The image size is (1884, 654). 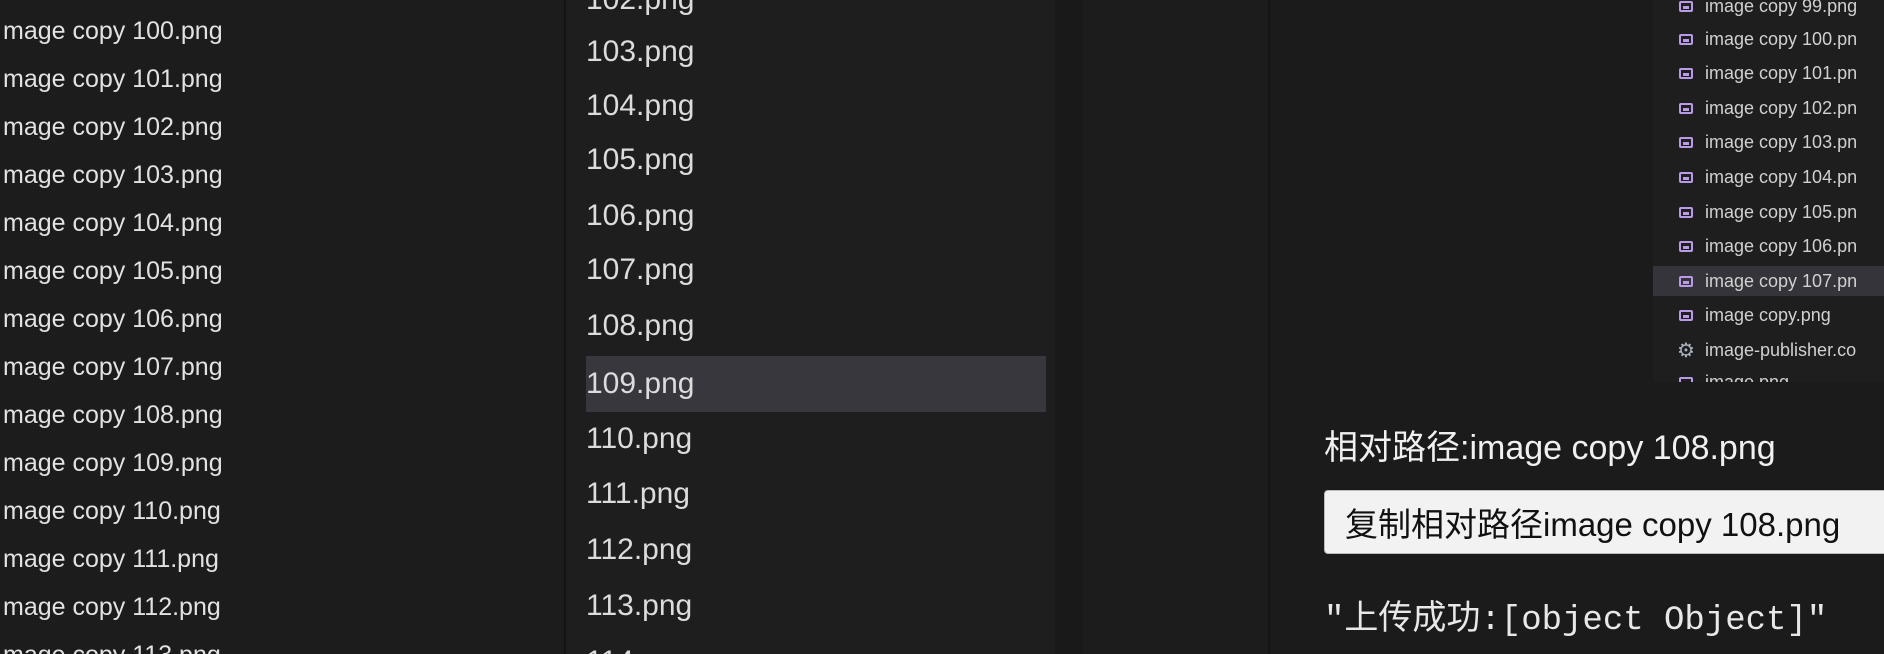 What do you see at coordinates (113, 319) in the screenshot?
I see `list-item: mage copy 106.png` at bounding box center [113, 319].